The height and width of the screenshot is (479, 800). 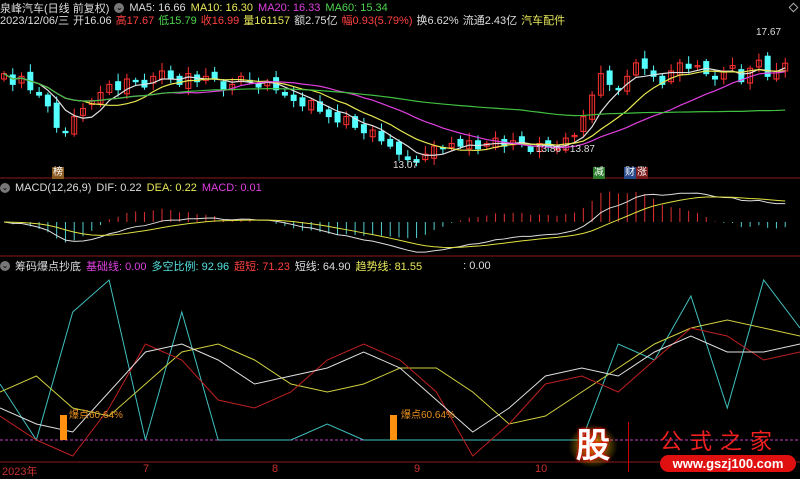 What do you see at coordinates (275, 469) in the screenshot?
I see `x-axis-label: 8` at bounding box center [275, 469].